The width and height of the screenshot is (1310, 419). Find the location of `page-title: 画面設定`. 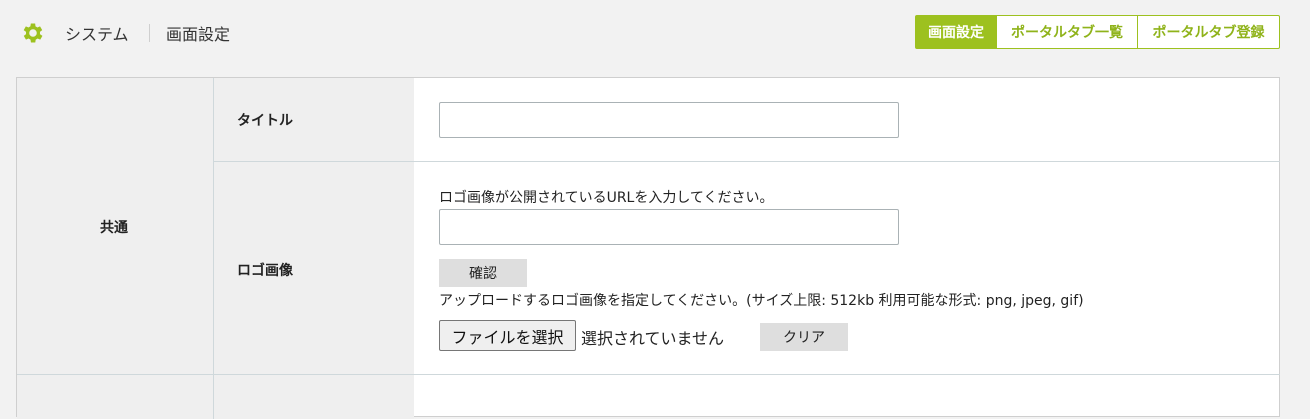

page-title: 画面設定 is located at coordinates (198, 34).